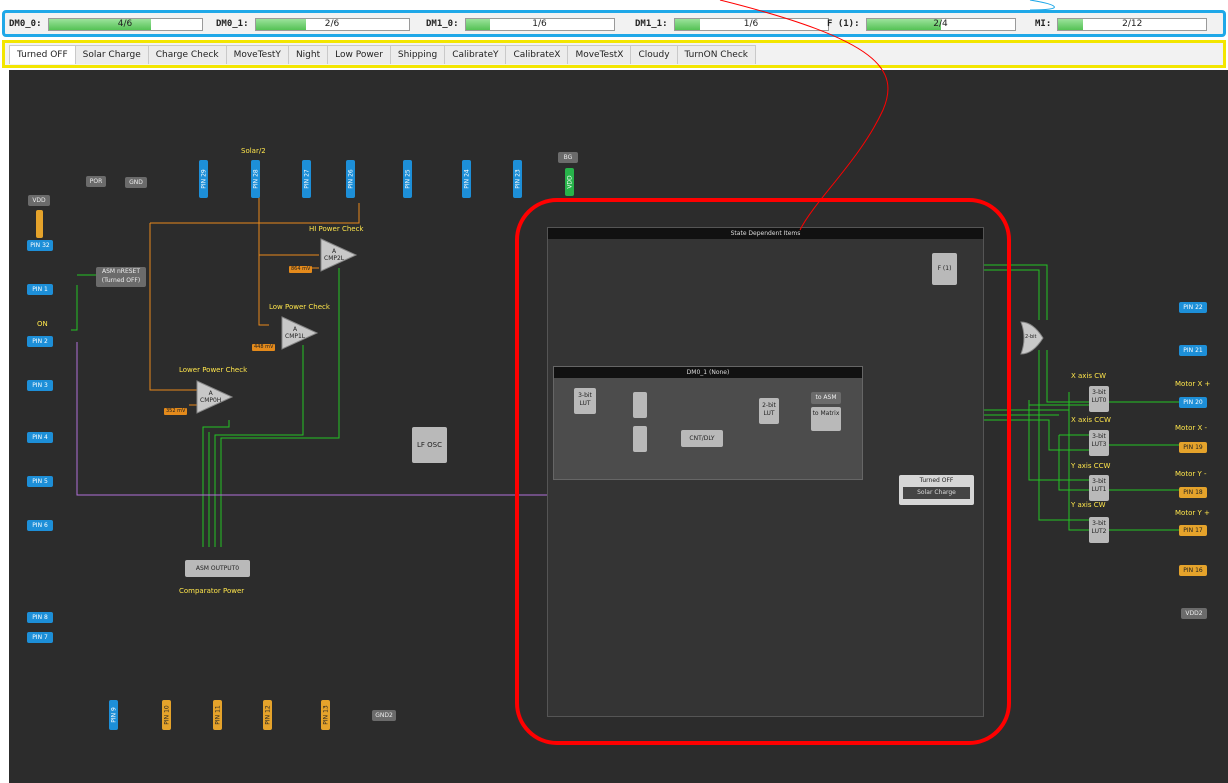 The height and width of the screenshot is (783, 1228). What do you see at coordinates (111, 54) in the screenshot?
I see `tab-solar-charge: Solar Charge` at bounding box center [111, 54].